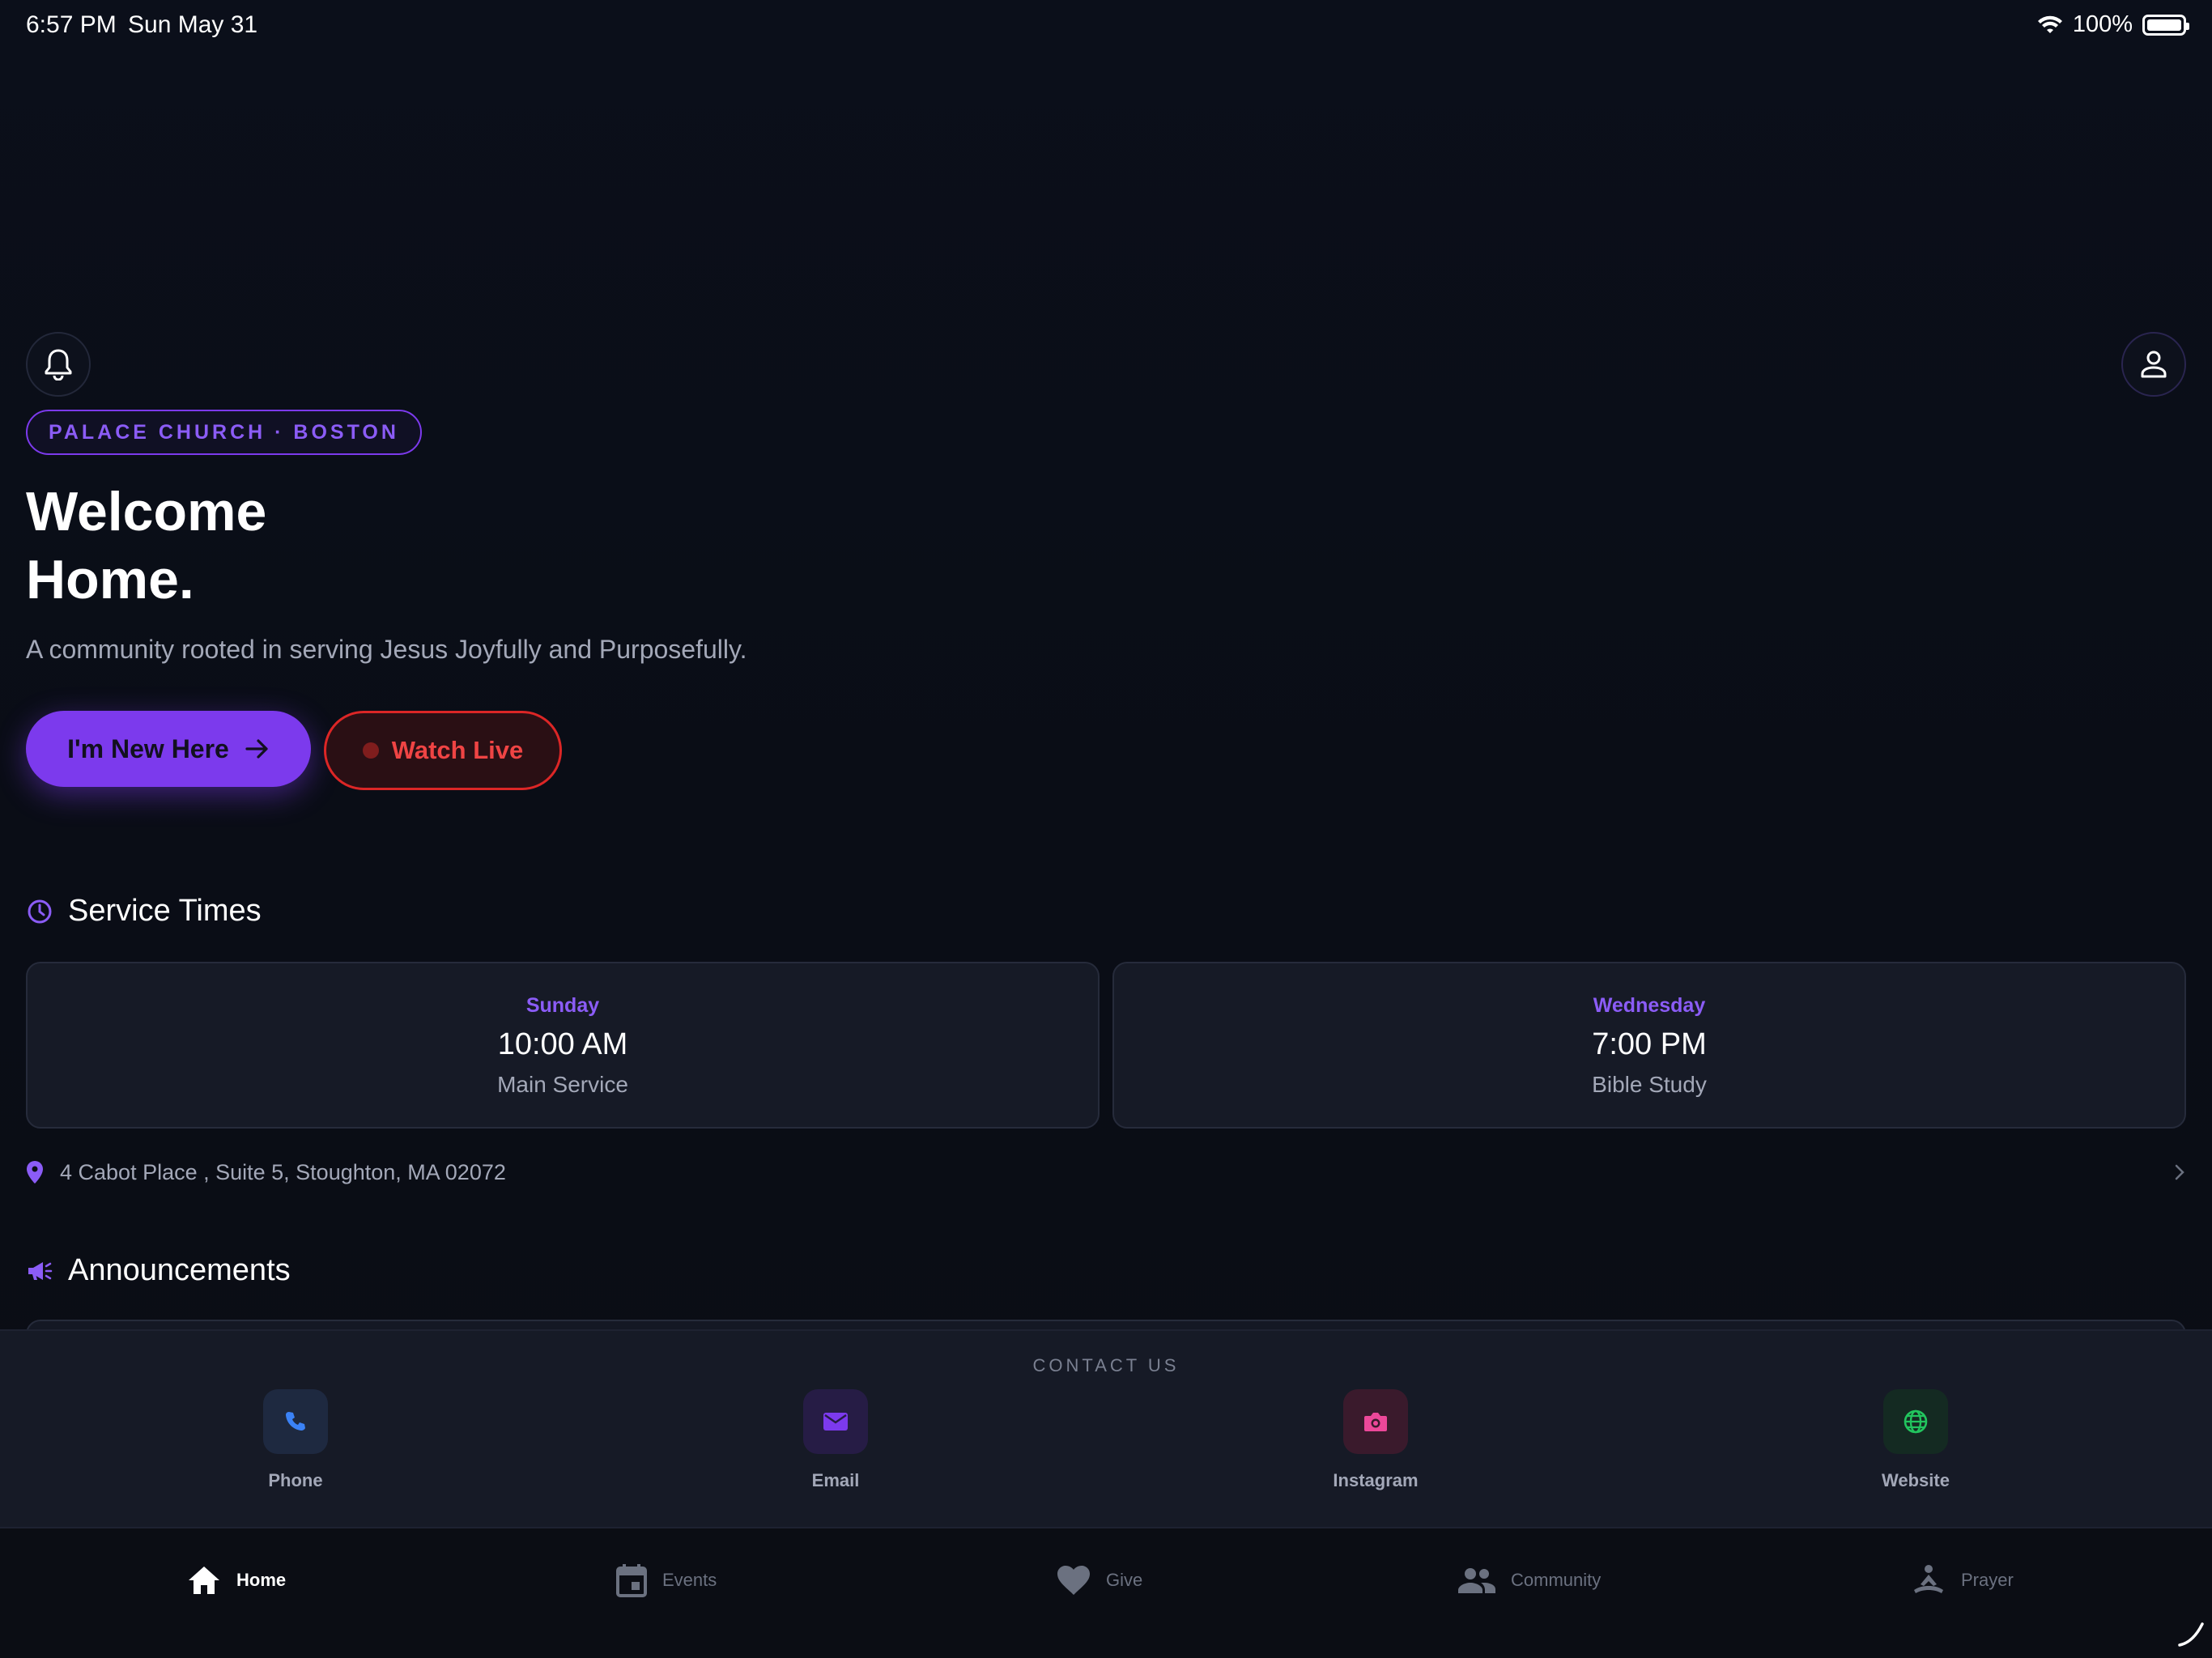 Image resolution: width=2212 pixels, height=1658 pixels. I want to click on tab-events: Events, so click(666, 1580).